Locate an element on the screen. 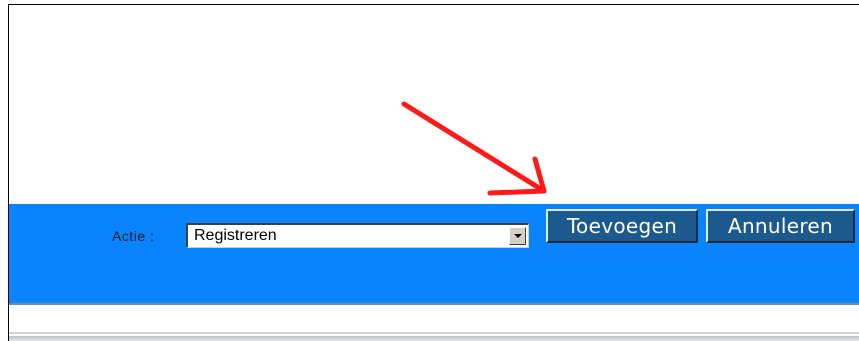 The image size is (859, 341). chevron-down-icon is located at coordinates (517, 236).